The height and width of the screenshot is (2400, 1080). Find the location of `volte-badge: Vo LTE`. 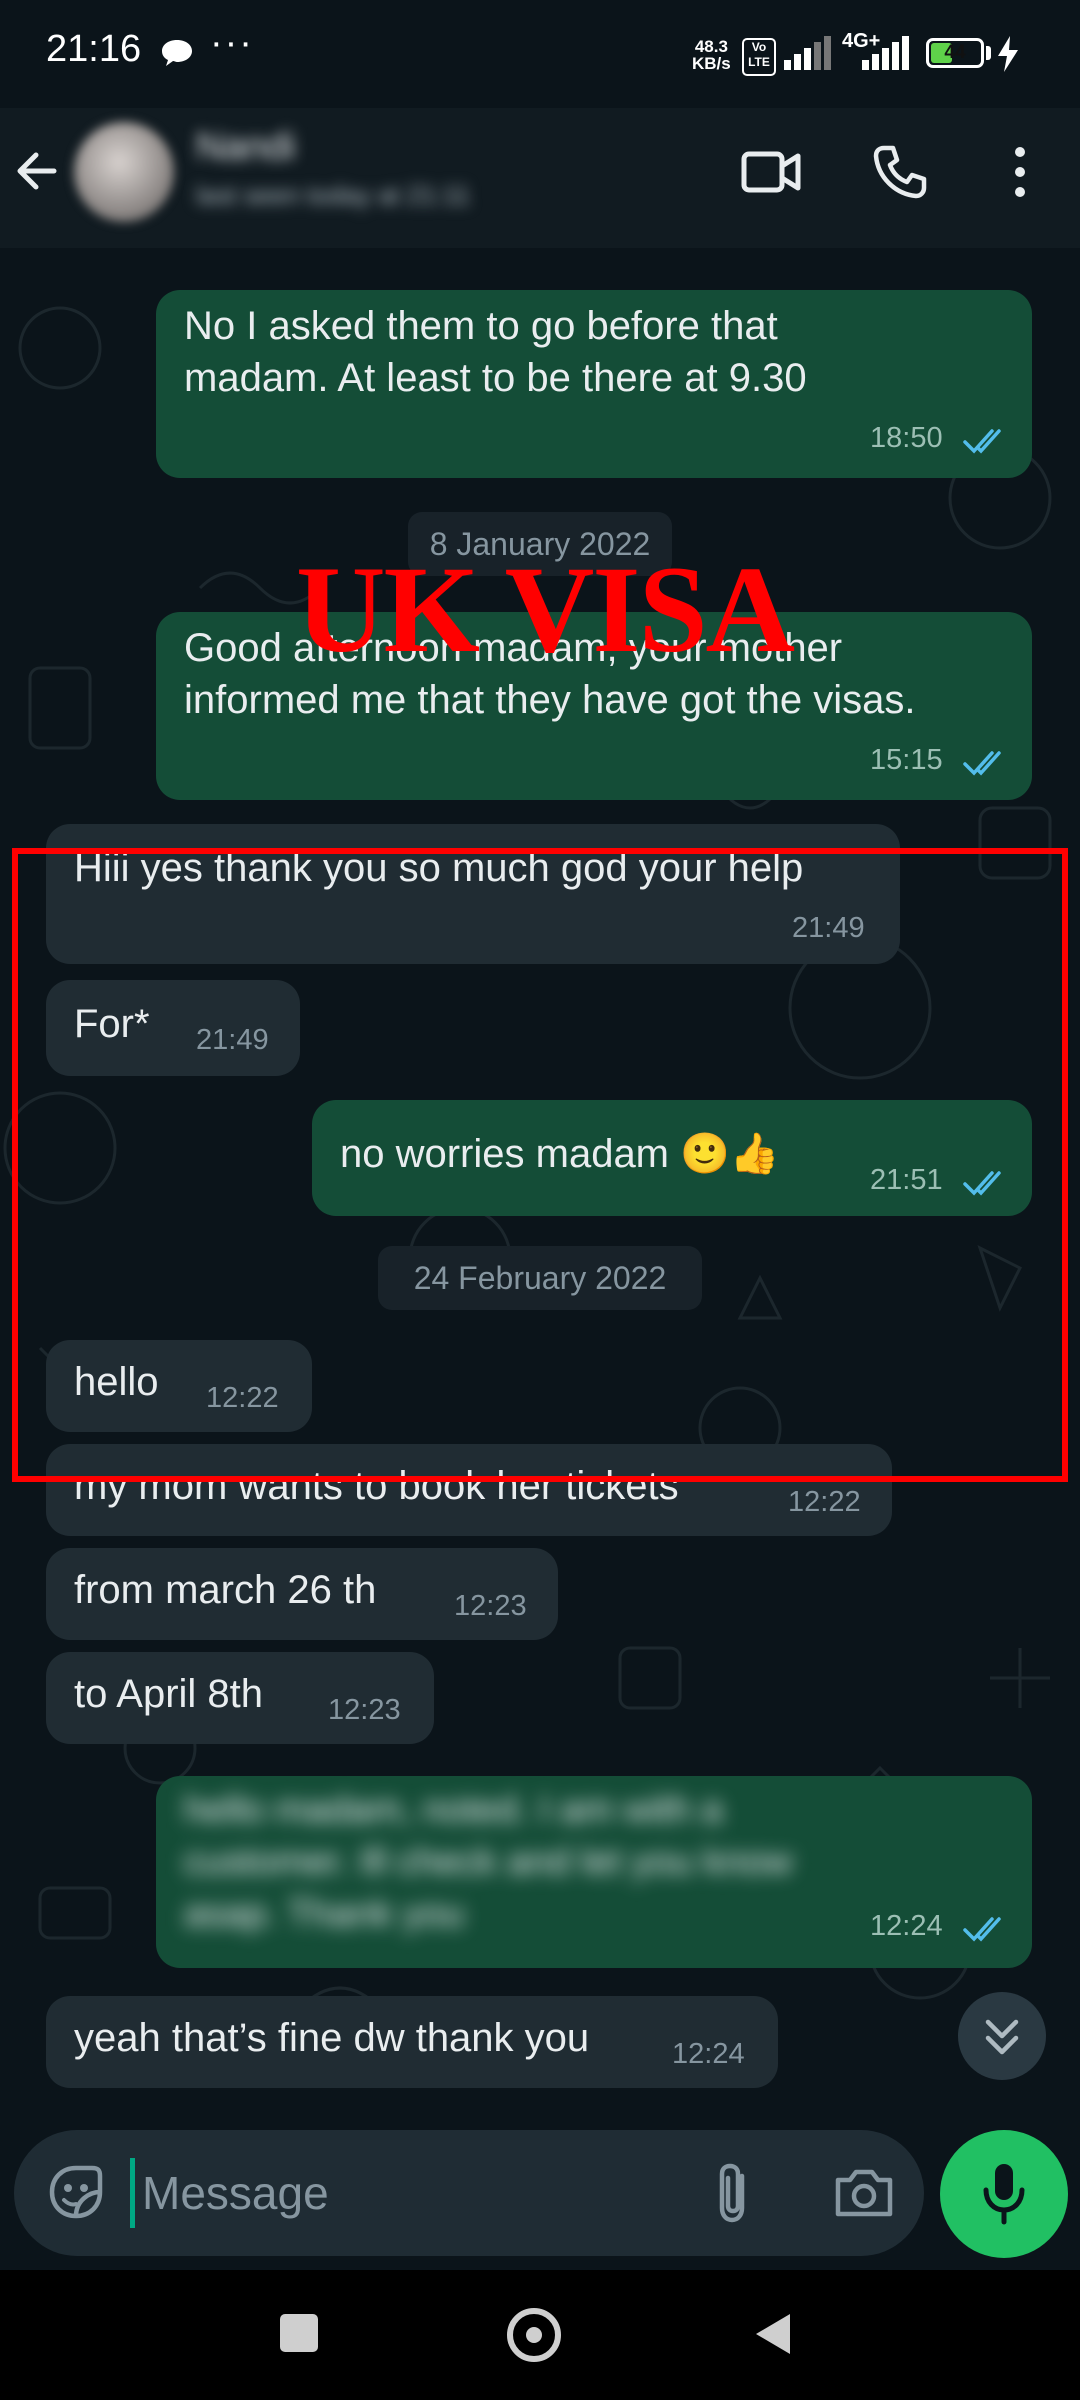

volte-badge: Vo LTE is located at coordinates (759, 57).